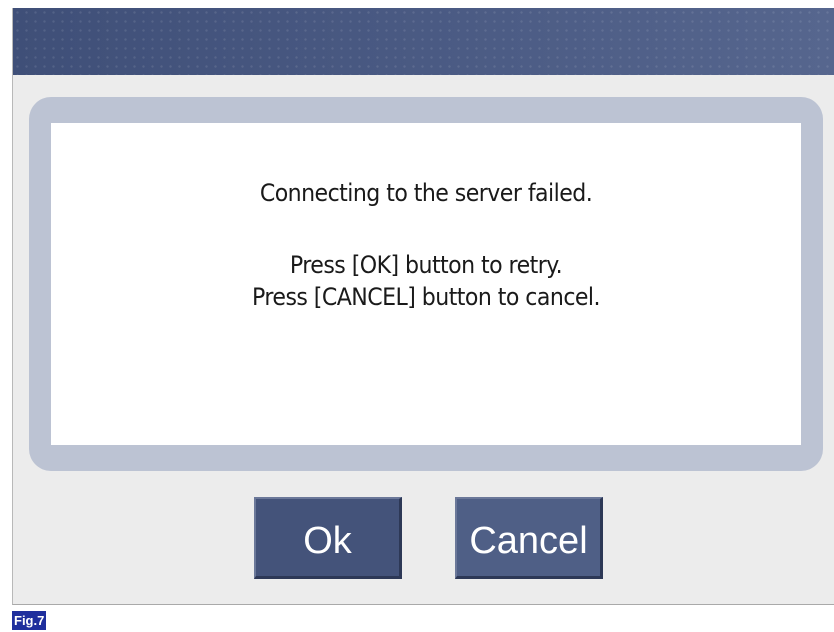 This screenshot has width=834, height=632. I want to click on figure-label: Fig.7, so click(29, 620).